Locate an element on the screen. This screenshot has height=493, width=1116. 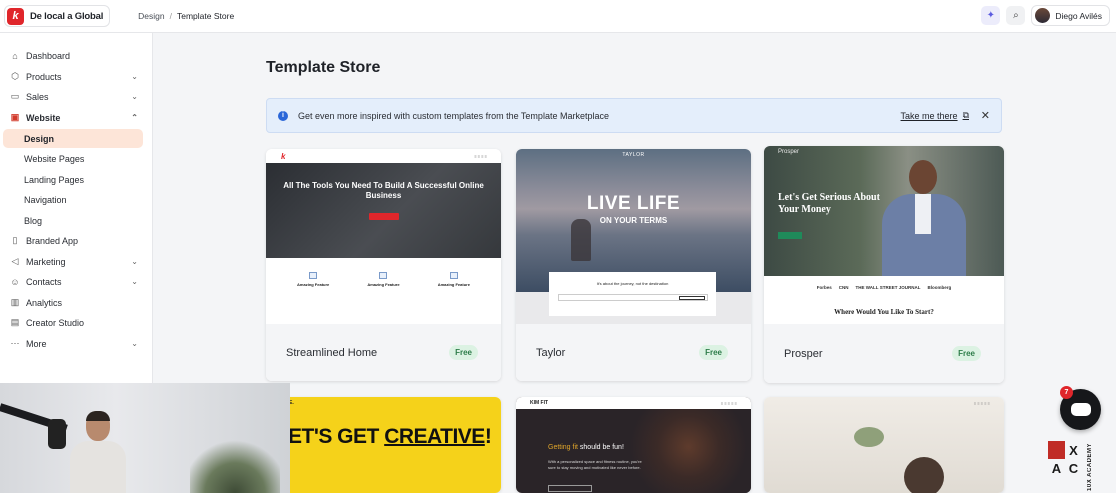
sidebar-item-blog: Blog is located at coordinates (73, 220).